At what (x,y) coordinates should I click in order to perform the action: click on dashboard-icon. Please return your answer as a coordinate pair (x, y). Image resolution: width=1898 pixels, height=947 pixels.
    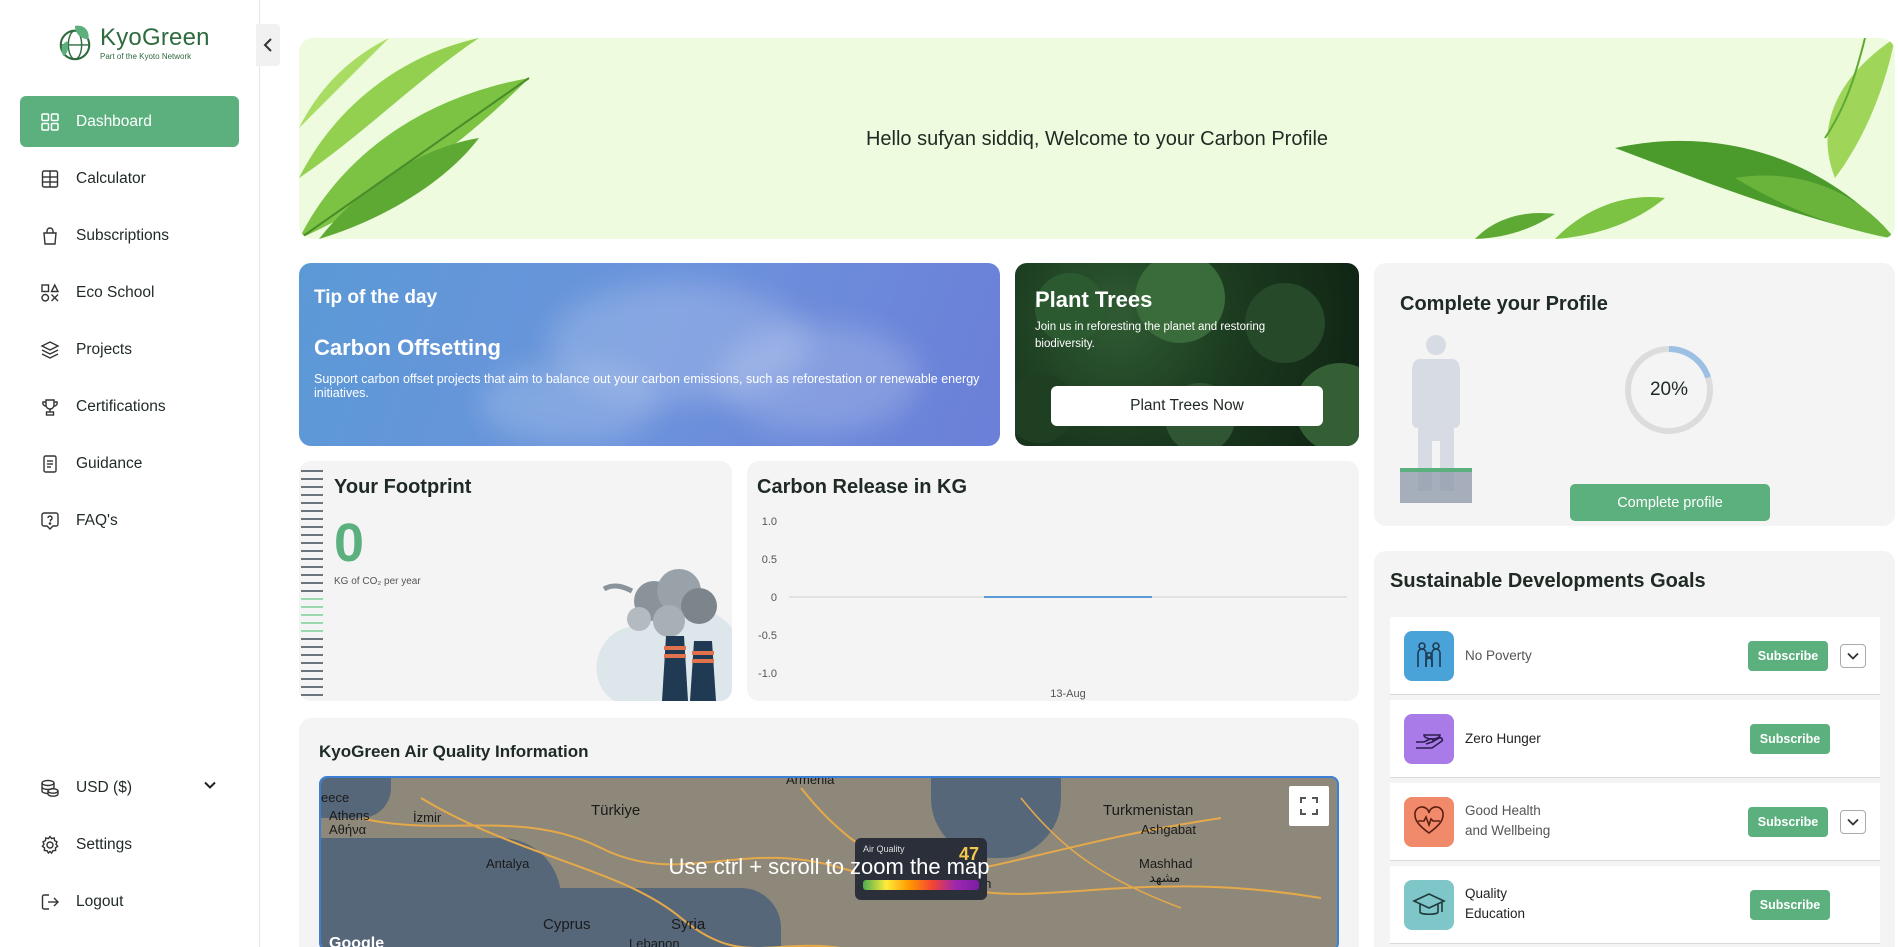
    Looking at the image, I should click on (50, 122).